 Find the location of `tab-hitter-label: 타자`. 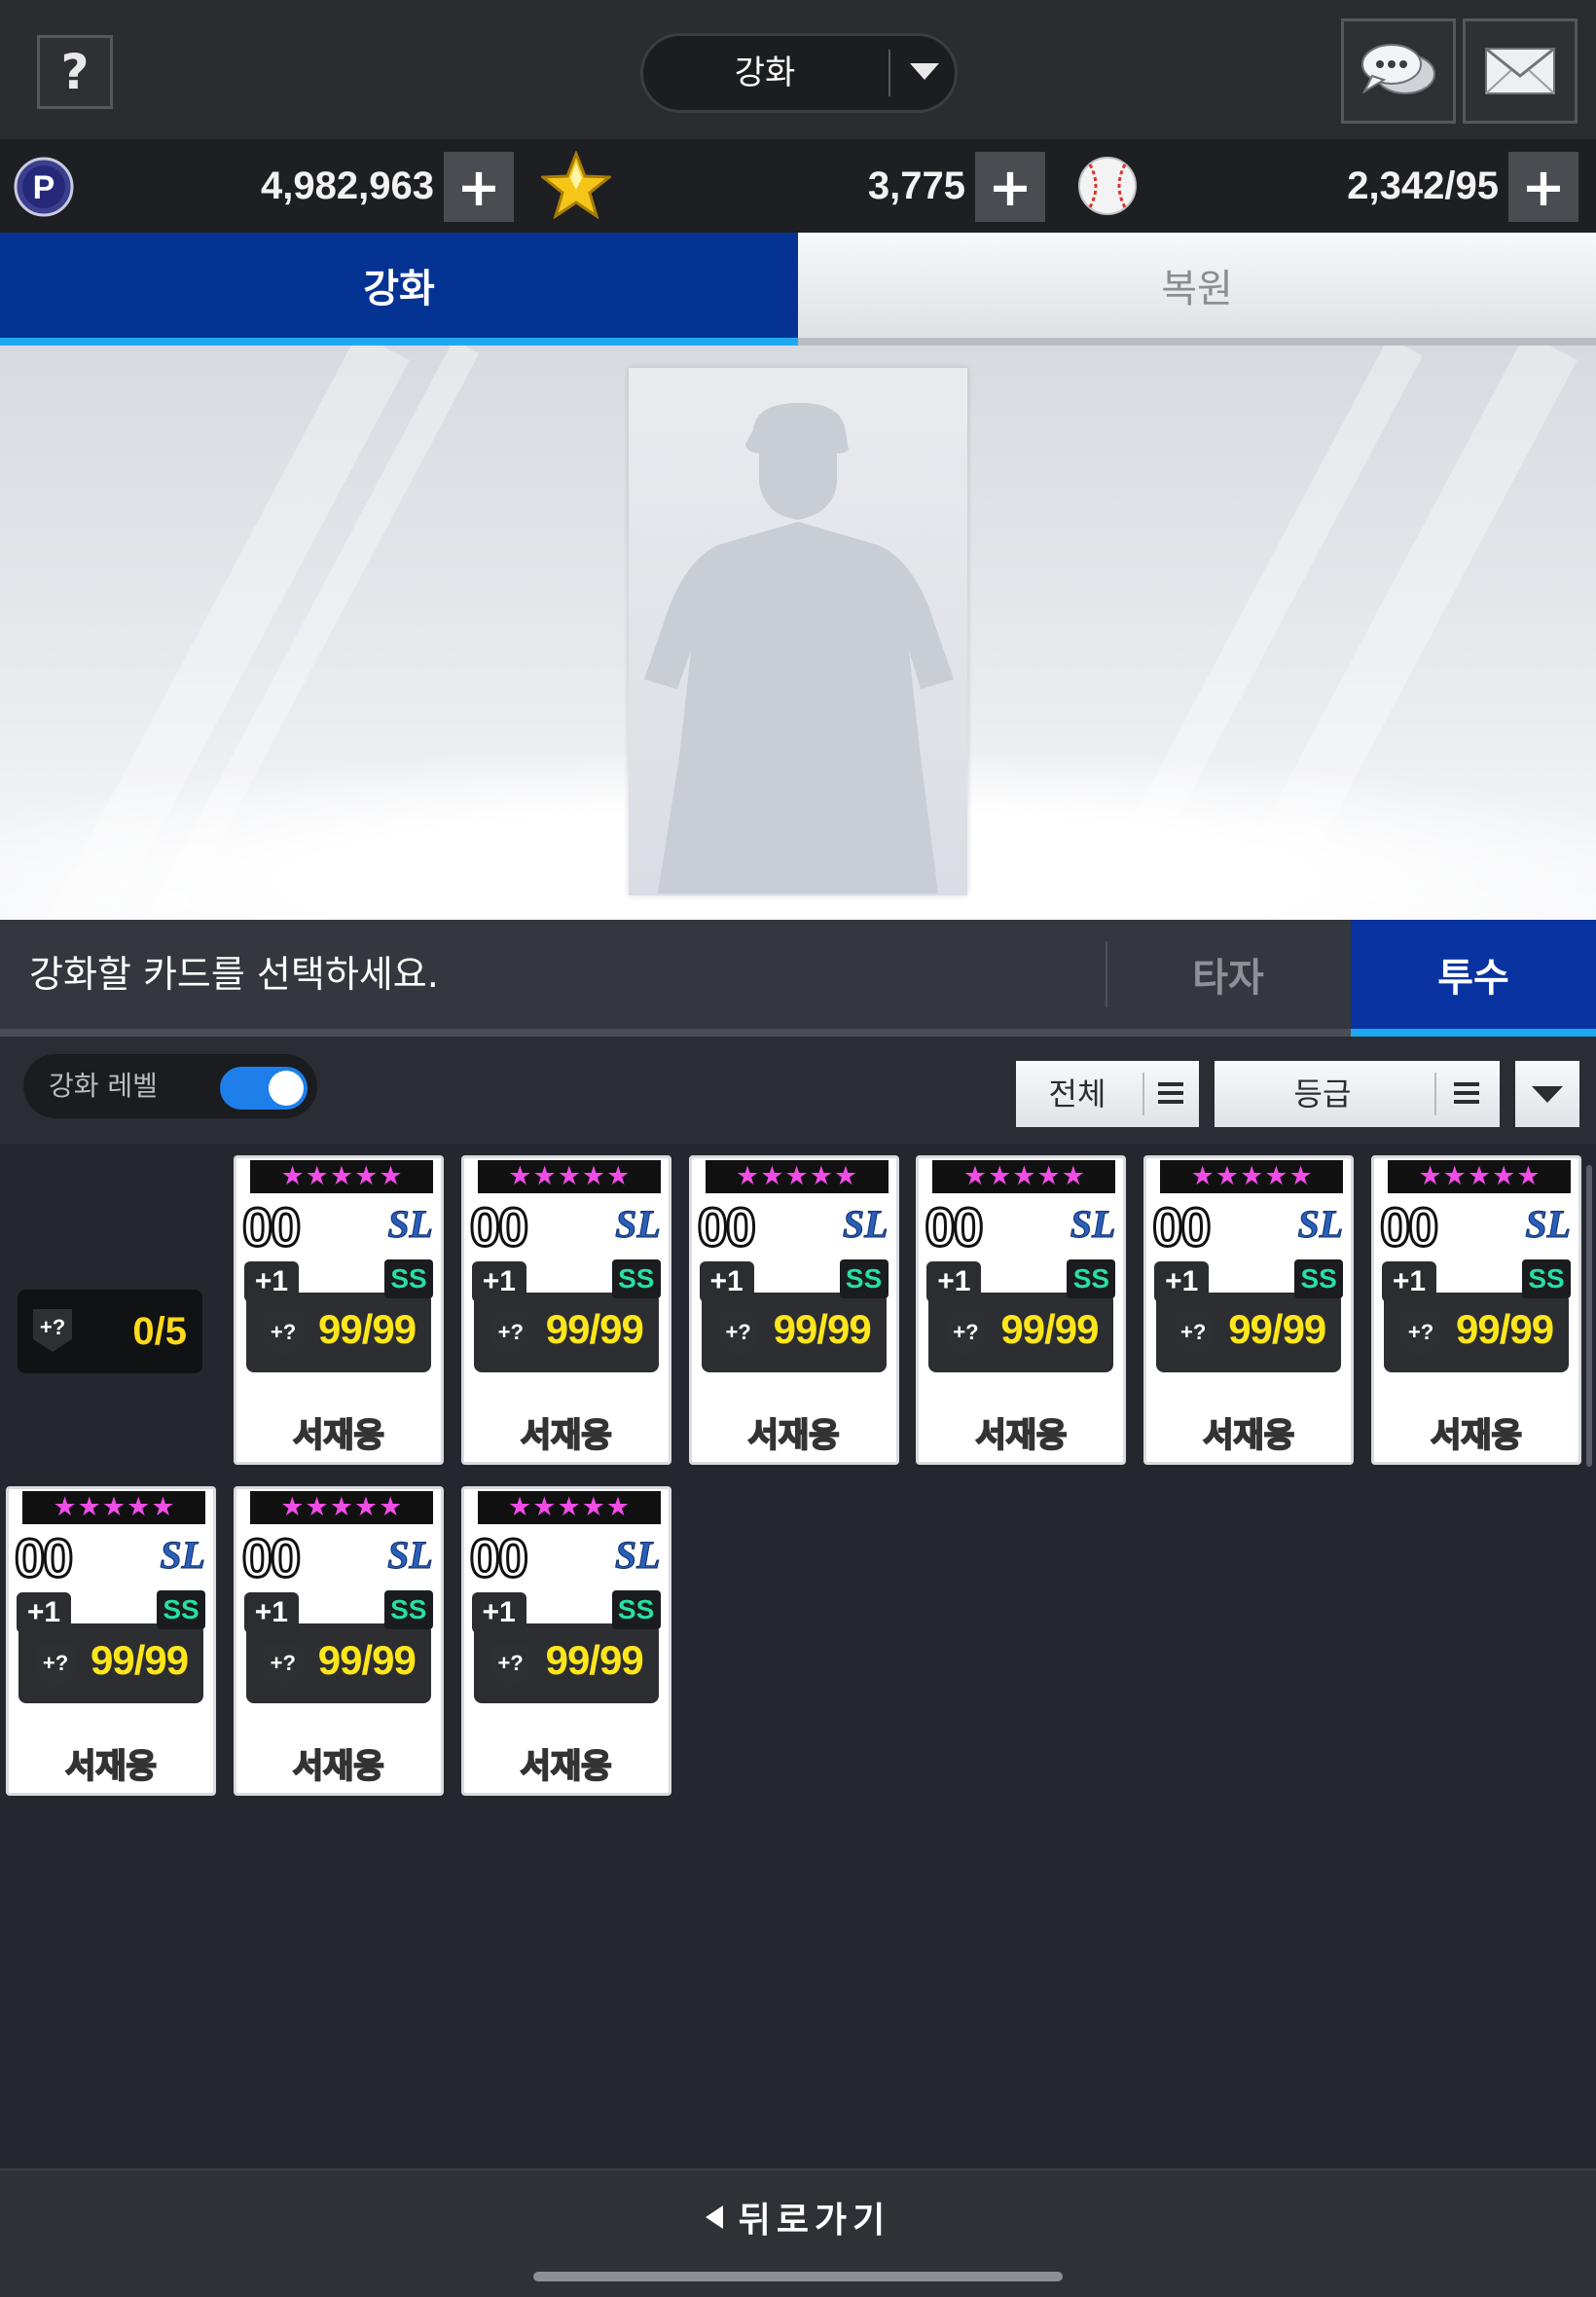

tab-hitter-label: 타자 is located at coordinates (1228, 978).